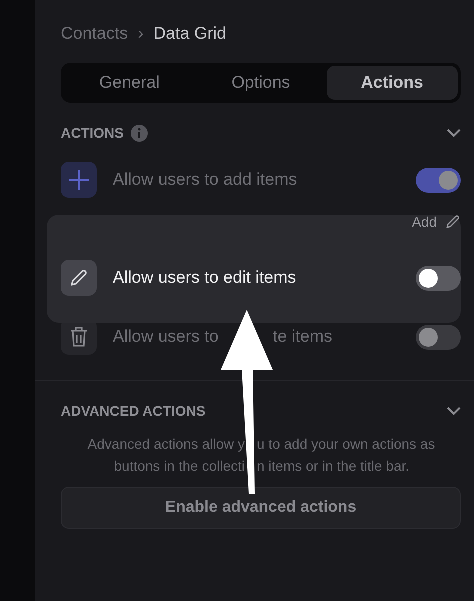 The width and height of the screenshot is (474, 601). I want to click on description-text: u to add your own actions as, so click(346, 444).